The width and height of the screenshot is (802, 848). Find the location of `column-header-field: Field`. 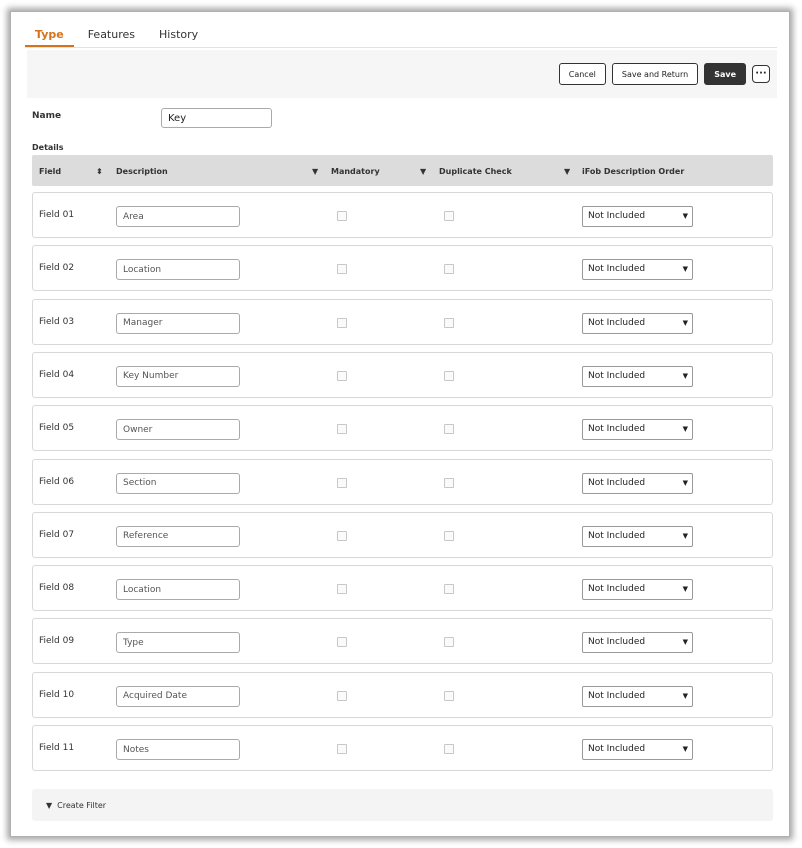

column-header-field: Field is located at coordinates (50, 171).